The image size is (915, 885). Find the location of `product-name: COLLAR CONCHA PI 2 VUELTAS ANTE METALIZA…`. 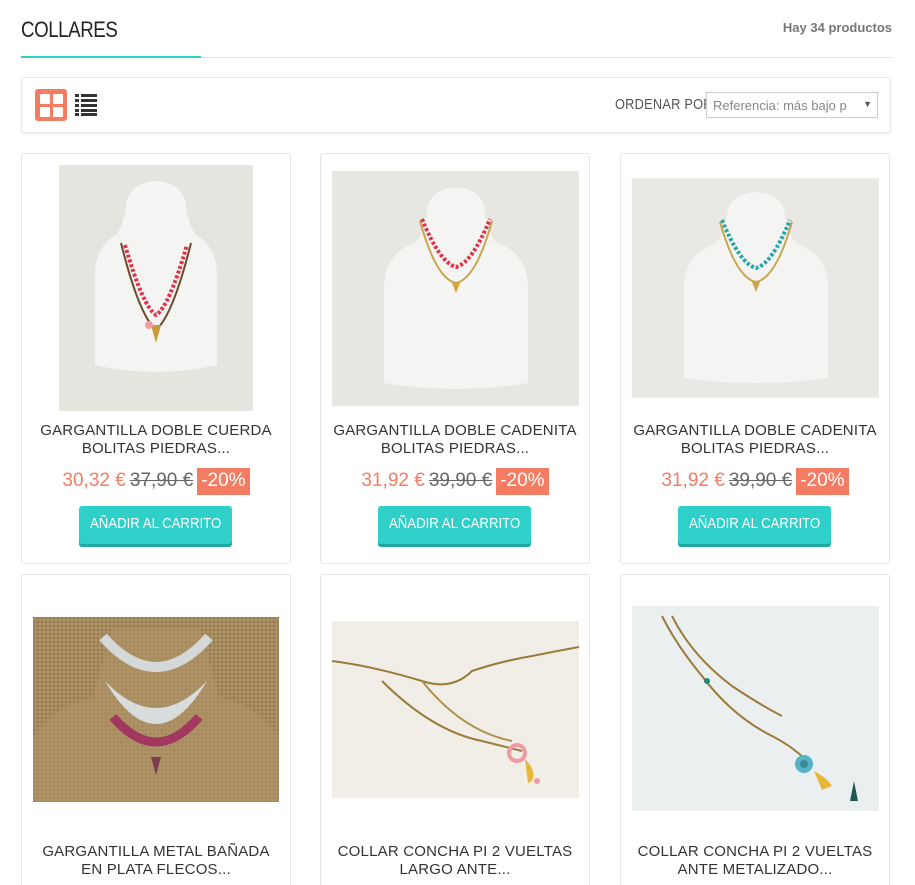

product-name: COLLAR CONCHA PI 2 VUELTAS ANTE METALIZA… is located at coordinates (755, 861).